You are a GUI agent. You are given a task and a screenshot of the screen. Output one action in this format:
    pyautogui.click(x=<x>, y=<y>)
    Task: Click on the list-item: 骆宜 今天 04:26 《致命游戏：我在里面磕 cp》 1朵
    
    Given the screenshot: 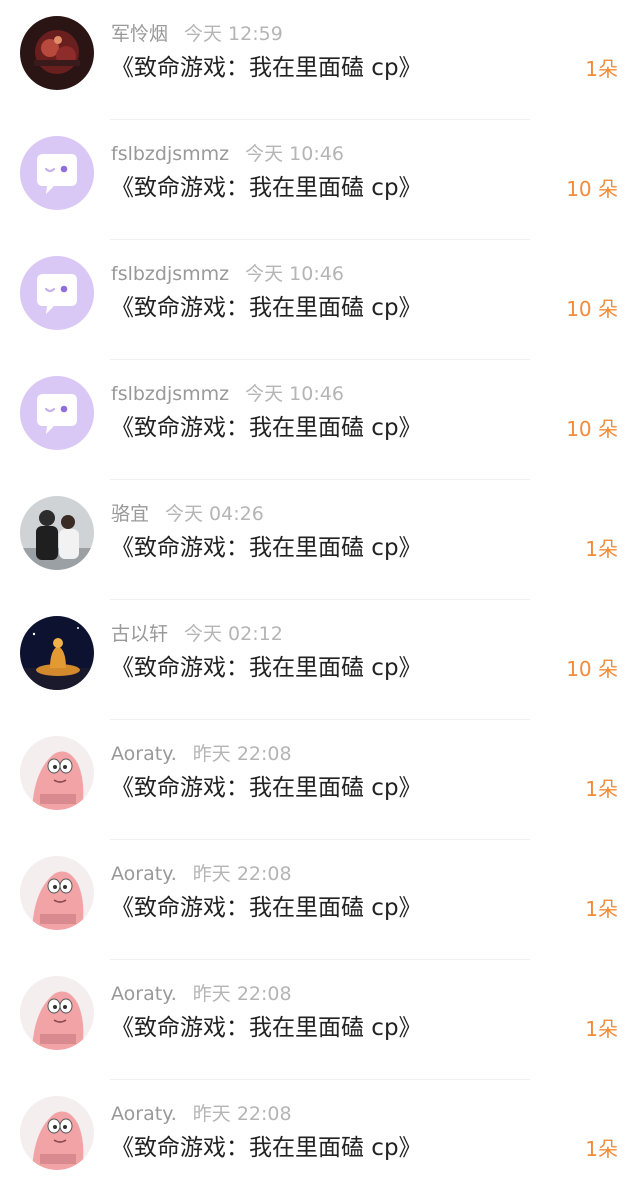 What is the action you would take?
    pyautogui.click(x=320, y=540)
    